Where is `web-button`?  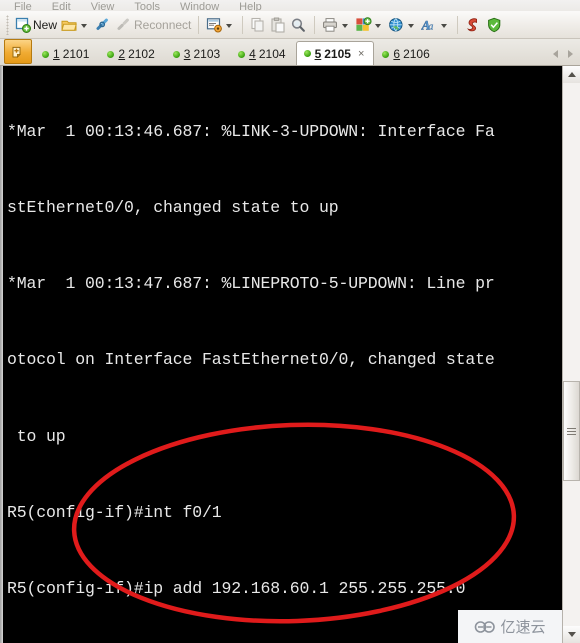
web-button is located at coordinates (402, 25).